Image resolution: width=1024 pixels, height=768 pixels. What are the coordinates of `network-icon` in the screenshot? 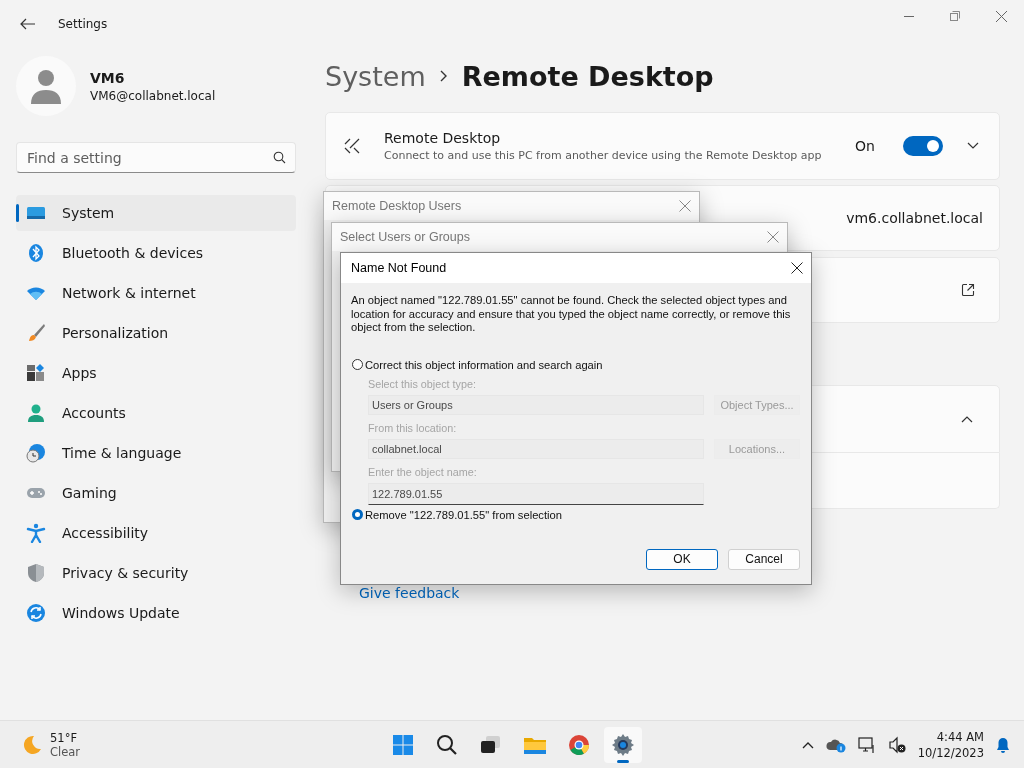 It's located at (866, 744).